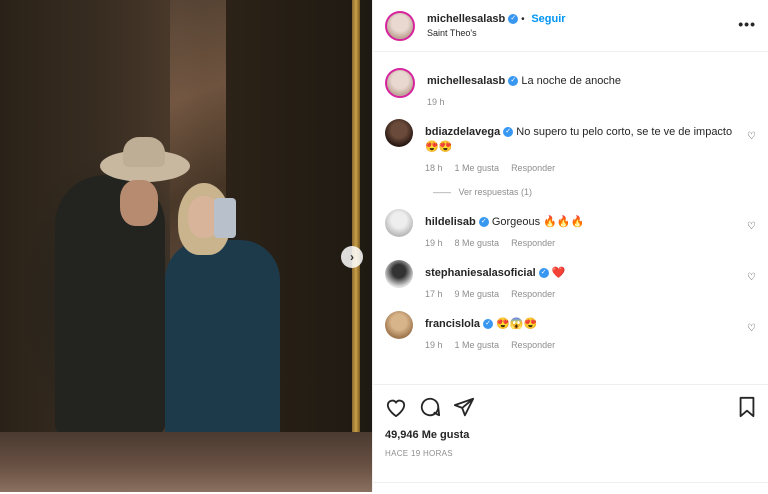  What do you see at coordinates (571, 435) in the screenshot?
I see `likes-count: 49,946 Me gusta` at bounding box center [571, 435].